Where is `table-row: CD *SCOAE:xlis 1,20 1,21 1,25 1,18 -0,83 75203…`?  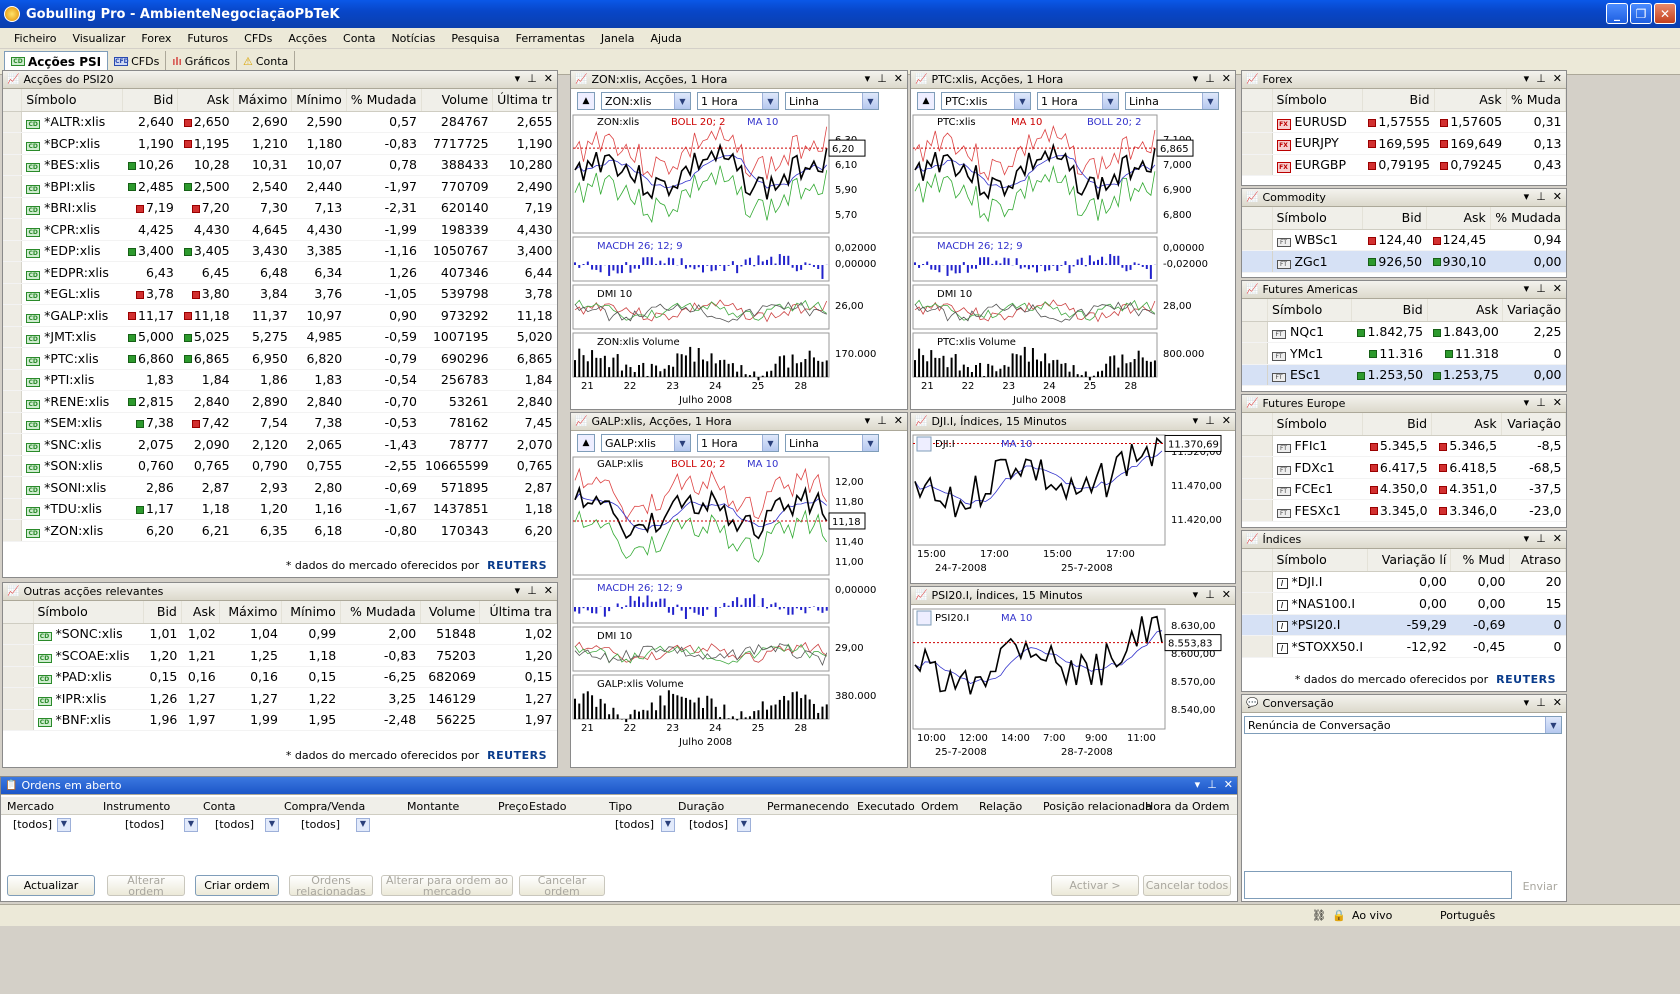
table-row: CD *SCOAE:xlis 1,20 1,21 1,25 1,18 -0,83 75203… is located at coordinates (280, 656).